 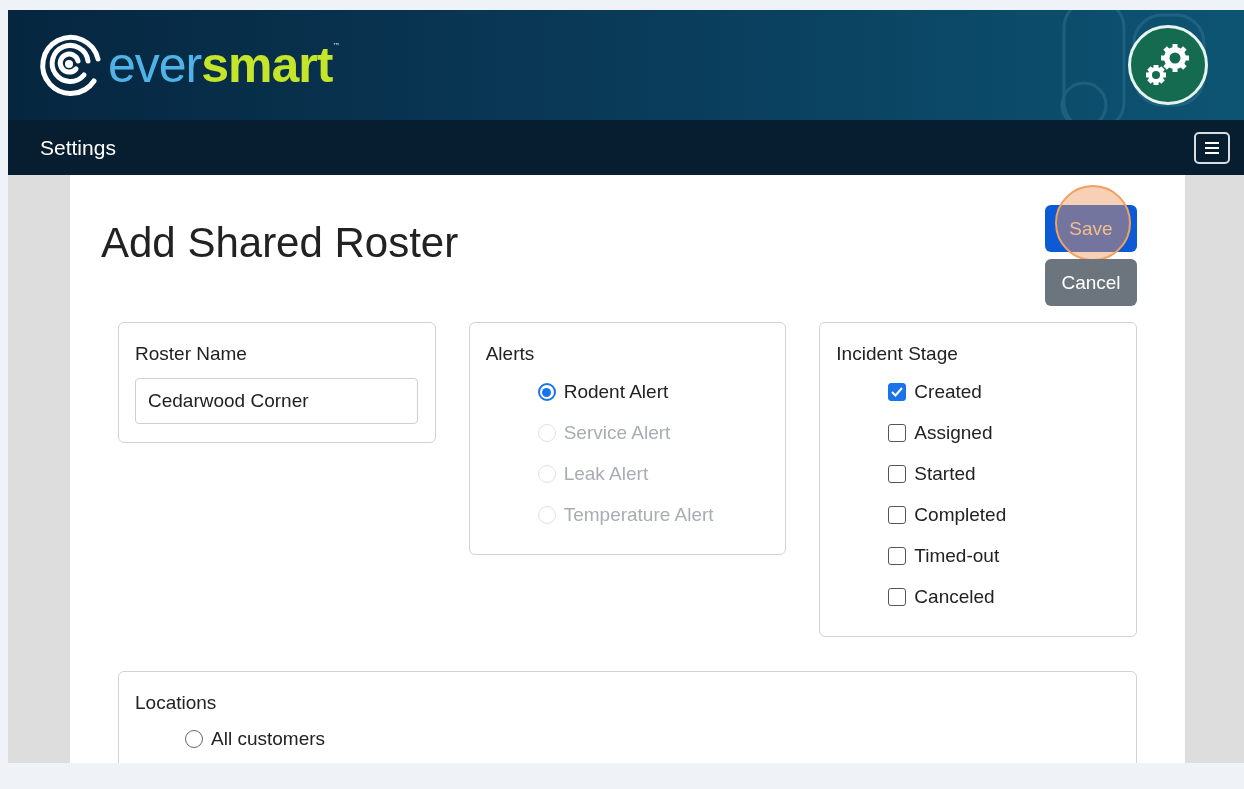 What do you see at coordinates (948, 392) in the screenshot?
I see `option-label: Created` at bounding box center [948, 392].